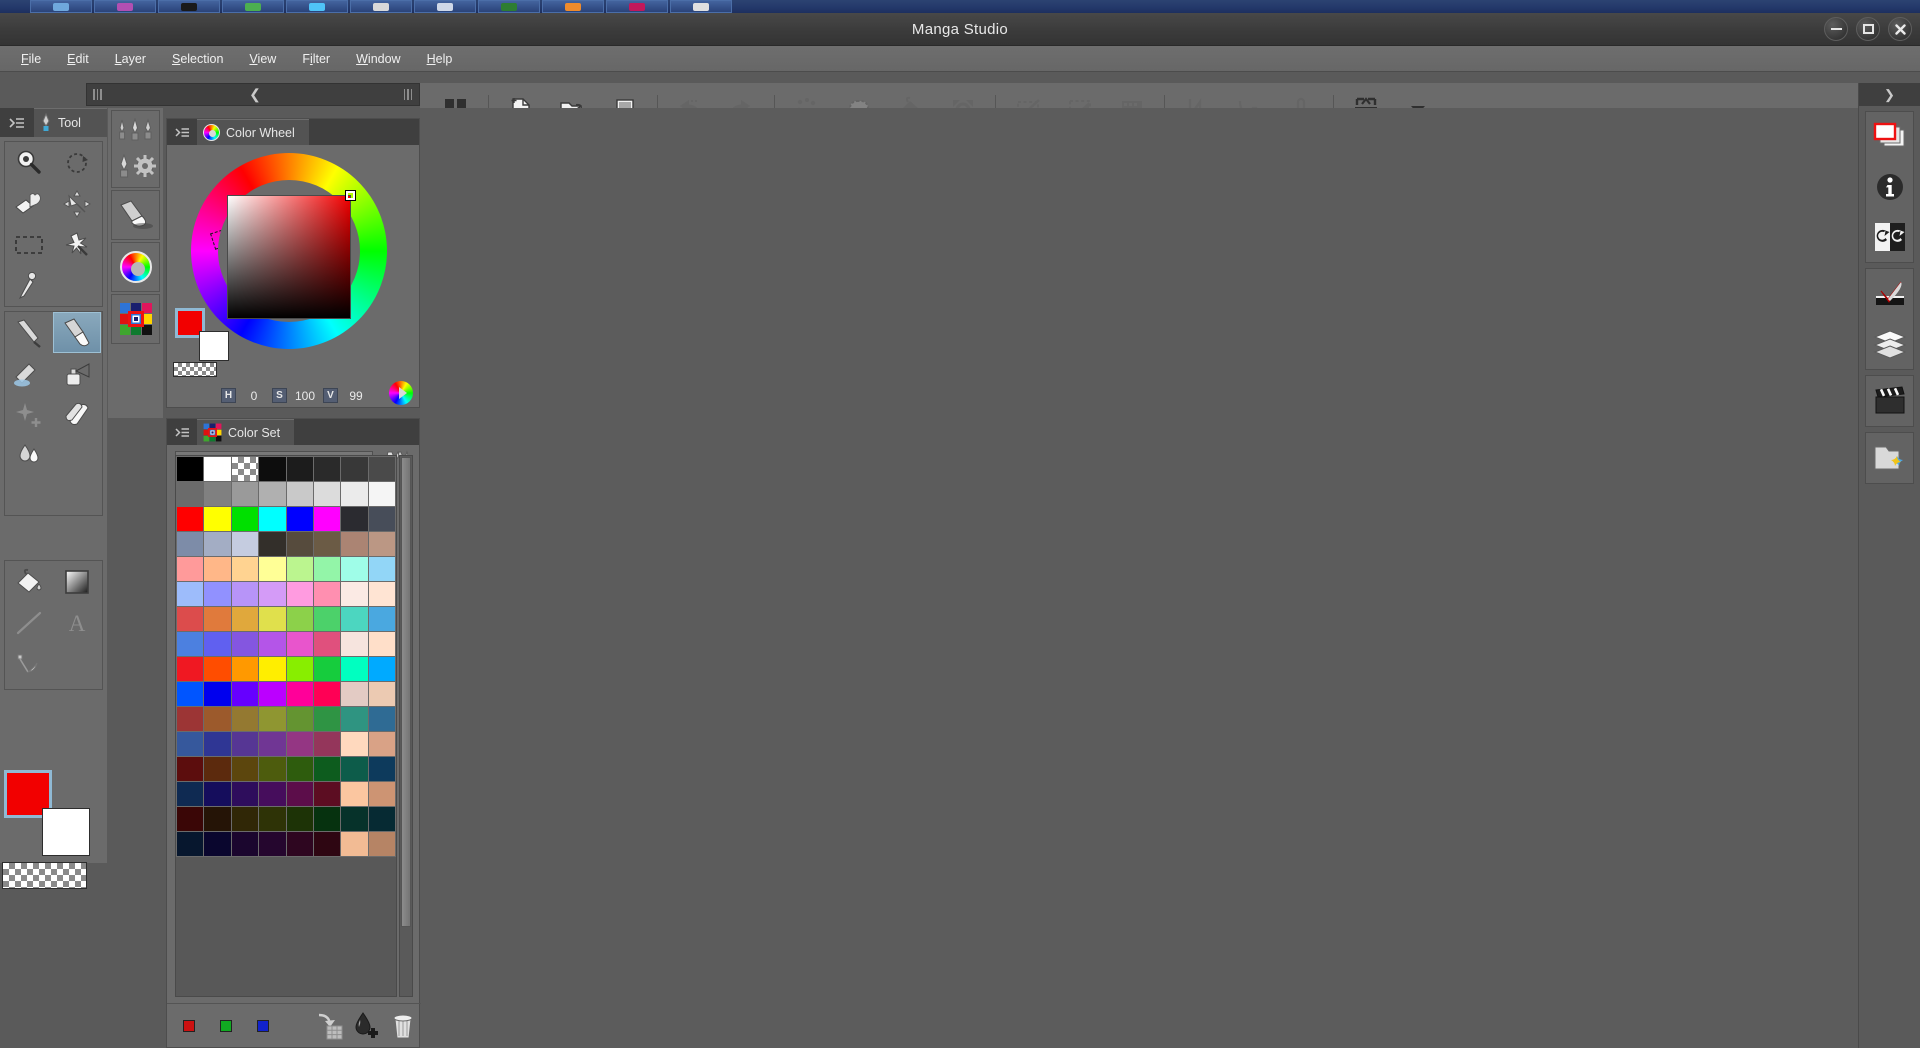  I want to click on maximize-button, so click(1868, 29).